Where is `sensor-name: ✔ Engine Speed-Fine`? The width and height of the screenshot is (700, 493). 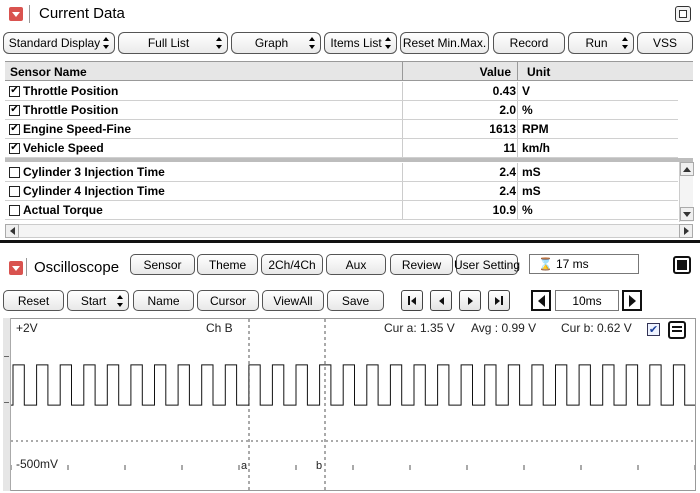 sensor-name: ✔ Engine Speed-Fine is located at coordinates (70, 129).